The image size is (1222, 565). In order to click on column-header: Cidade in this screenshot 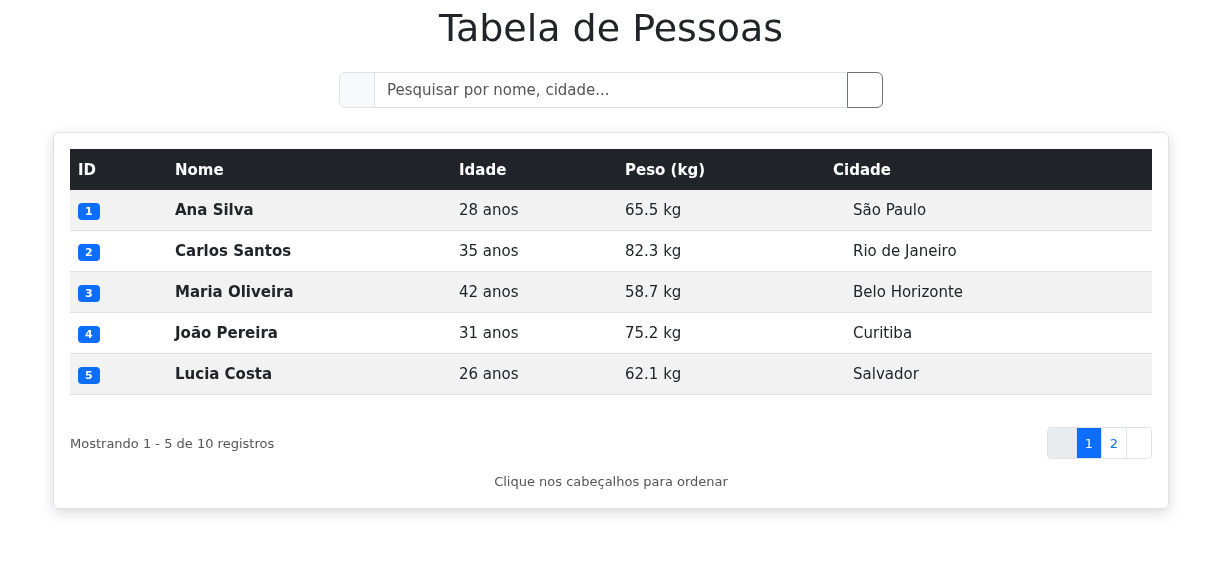, I will do `click(862, 169)`.